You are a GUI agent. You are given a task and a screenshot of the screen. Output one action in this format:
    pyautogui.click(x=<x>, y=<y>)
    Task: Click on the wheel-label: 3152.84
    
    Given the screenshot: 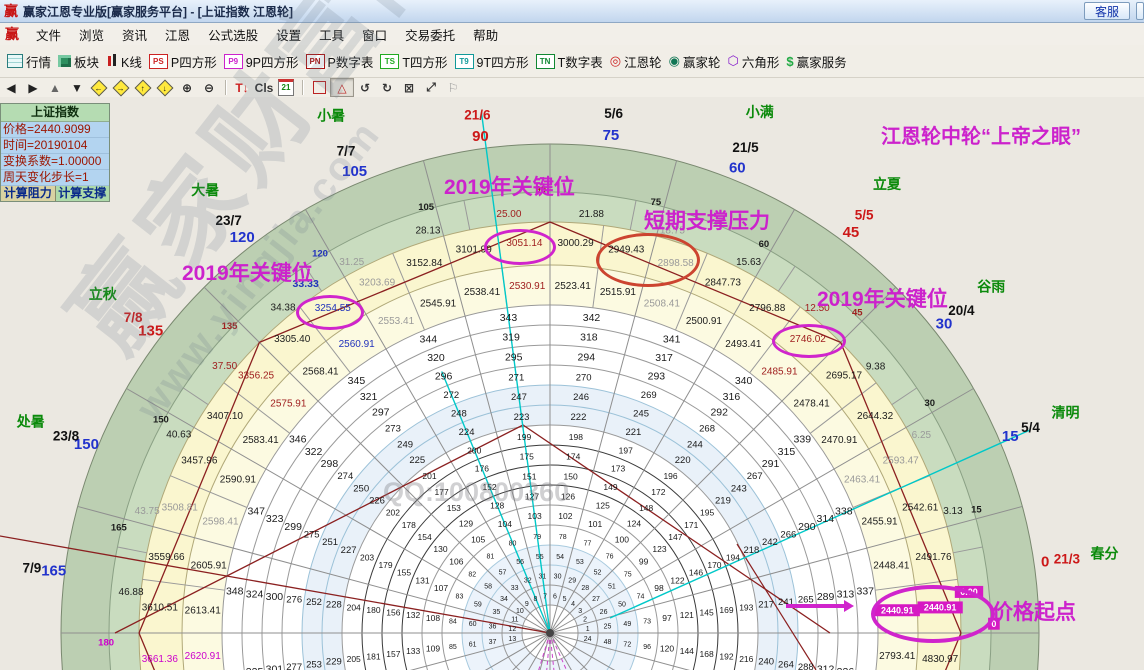 What is the action you would take?
    pyautogui.click(x=424, y=263)
    